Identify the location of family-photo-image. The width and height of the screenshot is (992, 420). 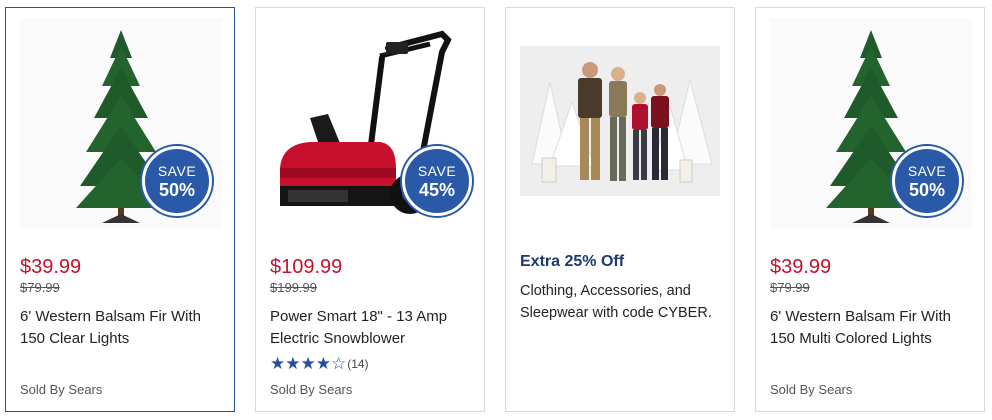
(620, 121).